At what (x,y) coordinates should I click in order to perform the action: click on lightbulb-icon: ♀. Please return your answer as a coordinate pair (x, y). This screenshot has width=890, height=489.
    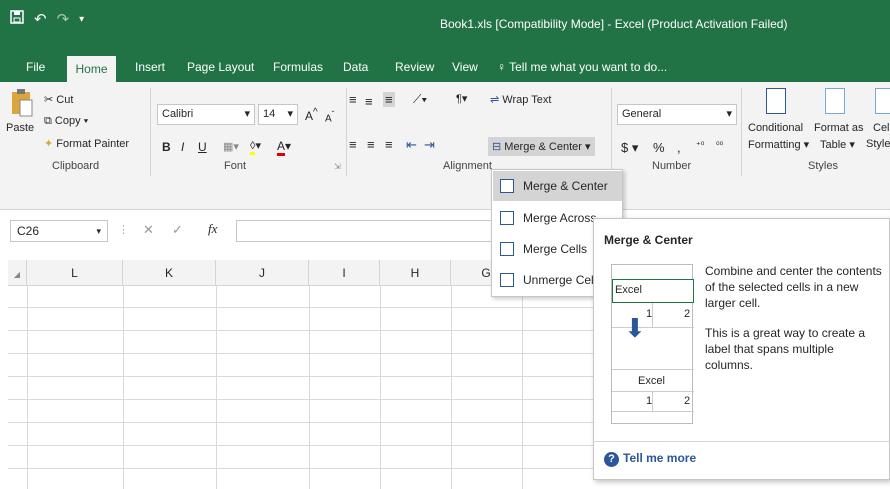
    Looking at the image, I should click on (501, 67).